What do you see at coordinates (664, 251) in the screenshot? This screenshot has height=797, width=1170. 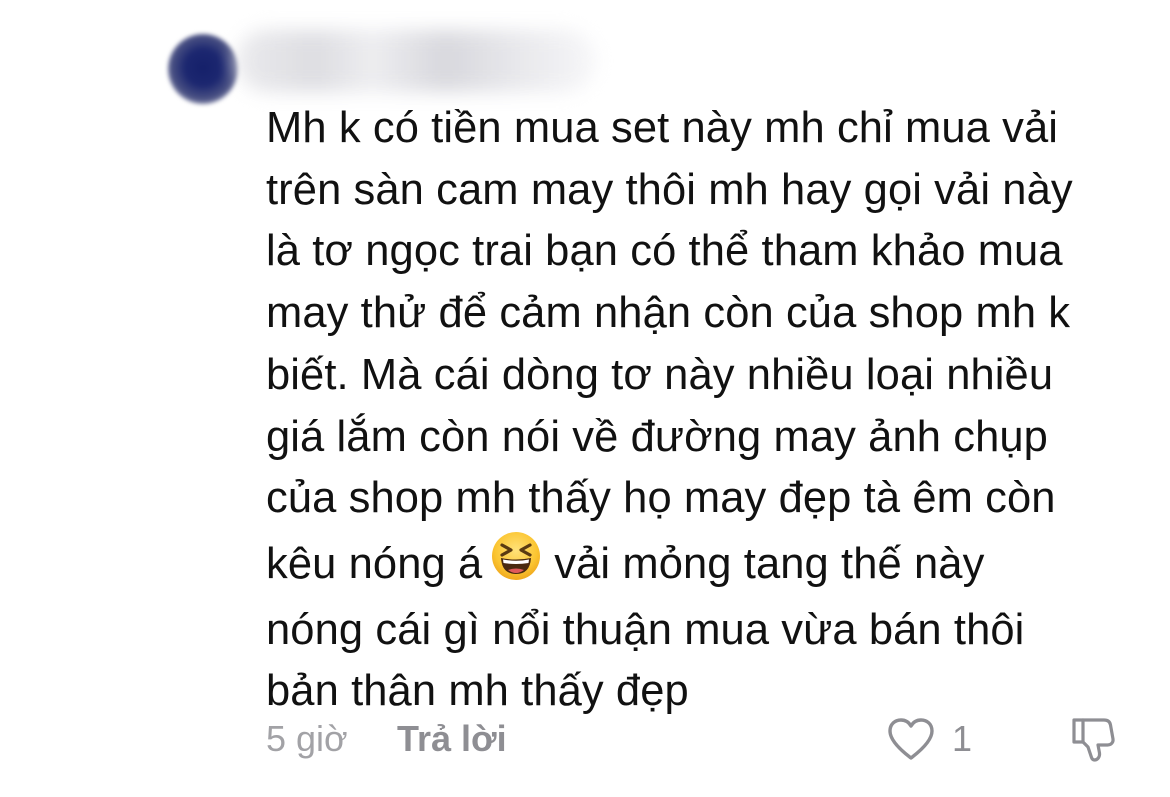 I see `comment-line: là tơ ngọc trai bạn có thể tham khảo mua` at bounding box center [664, 251].